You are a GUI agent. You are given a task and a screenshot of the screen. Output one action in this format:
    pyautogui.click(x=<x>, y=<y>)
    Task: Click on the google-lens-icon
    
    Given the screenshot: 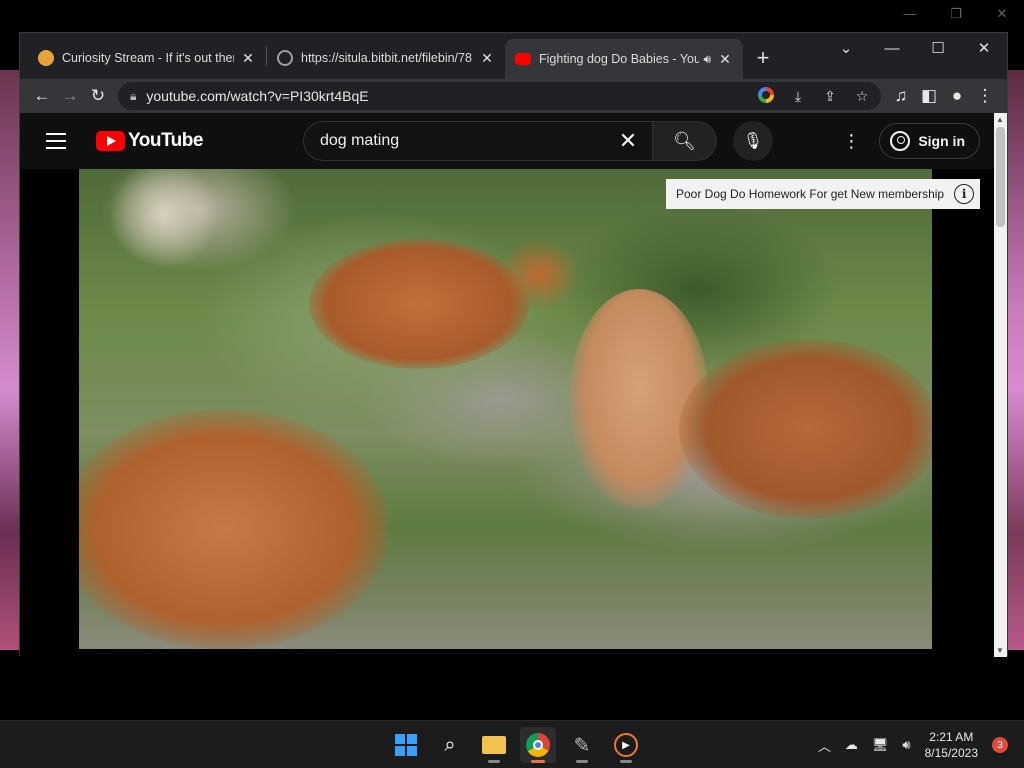 What is the action you would take?
    pyautogui.click(x=766, y=96)
    